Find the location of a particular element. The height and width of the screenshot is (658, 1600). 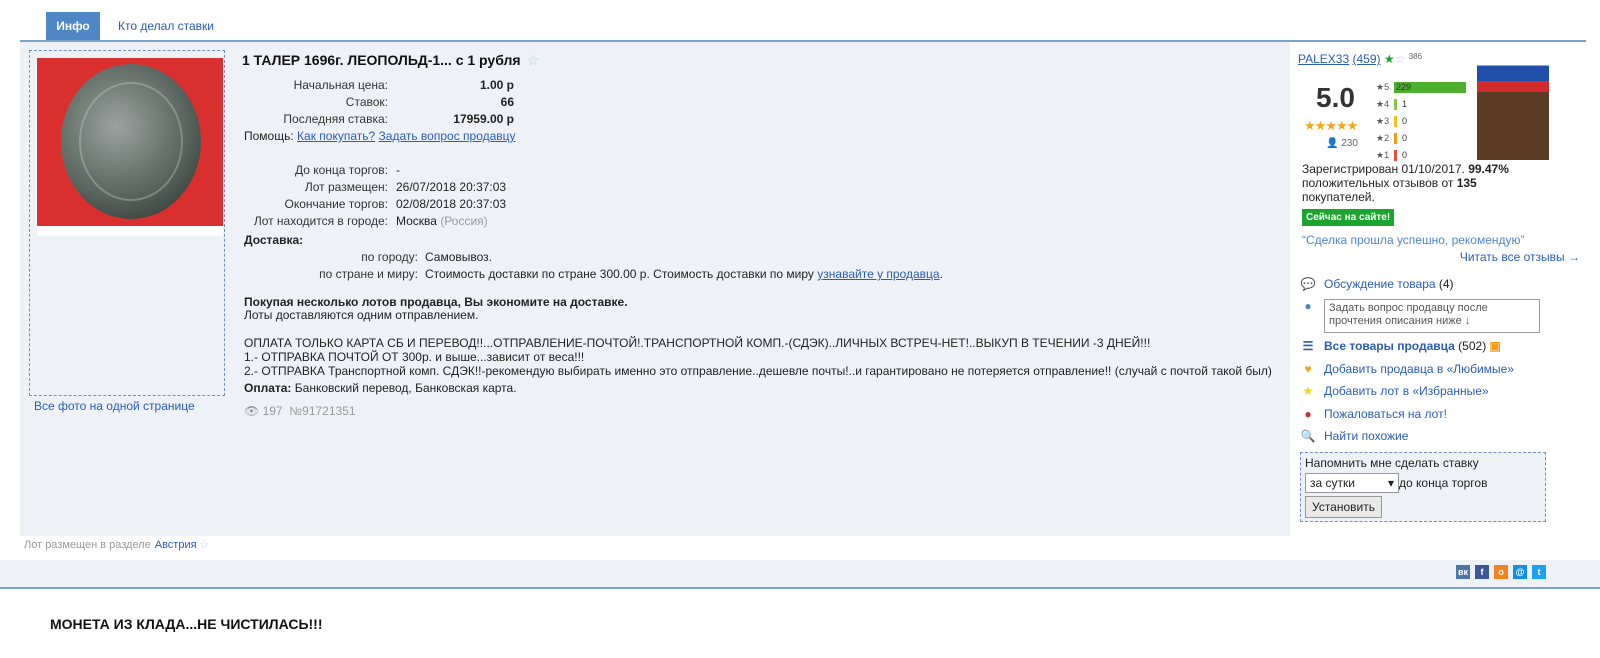

lot-title: 1 ТАЛЕР 1696г. ЛЕОПОЛЬД-1... с 1 рубля ☆ is located at coordinates (390, 60).